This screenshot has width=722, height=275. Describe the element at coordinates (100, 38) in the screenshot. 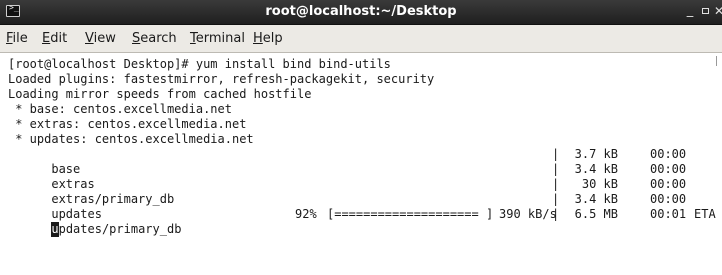

I see `menu-view: View` at that location.